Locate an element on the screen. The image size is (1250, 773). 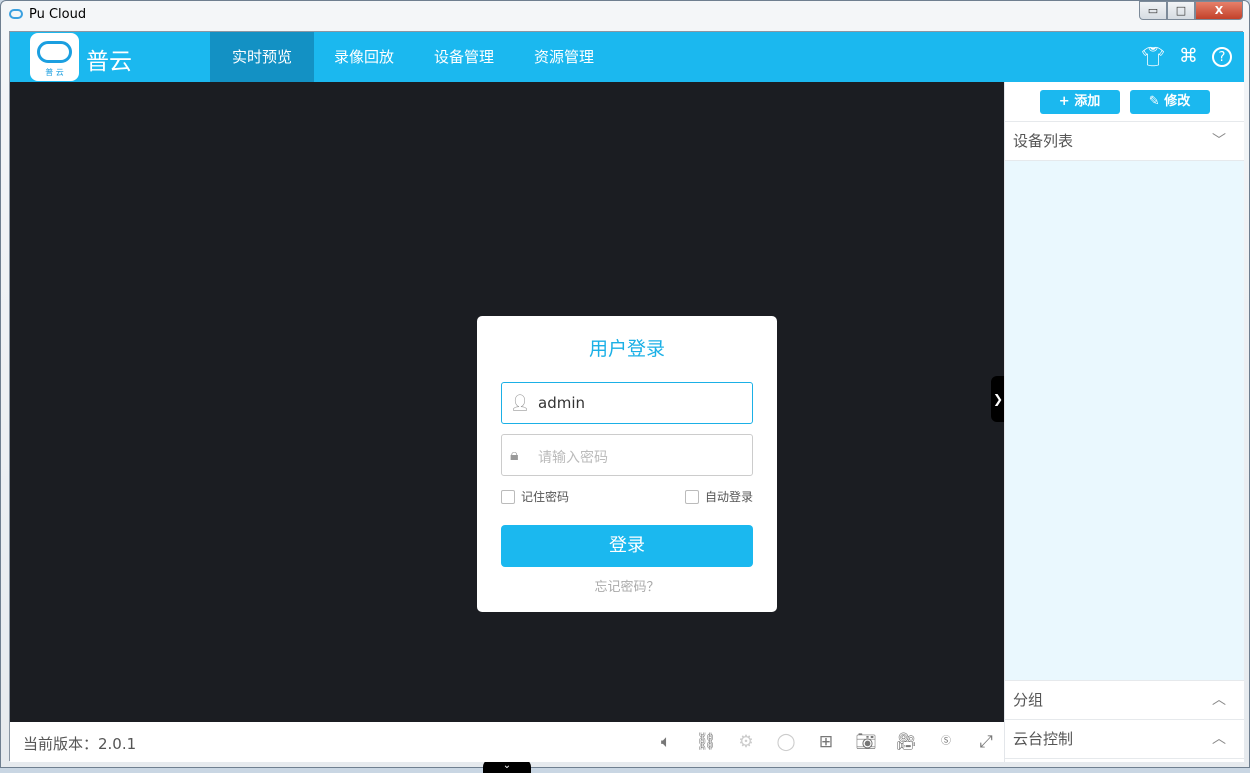
forgot-password-link: 忘记密码？ is located at coordinates (627, 585).